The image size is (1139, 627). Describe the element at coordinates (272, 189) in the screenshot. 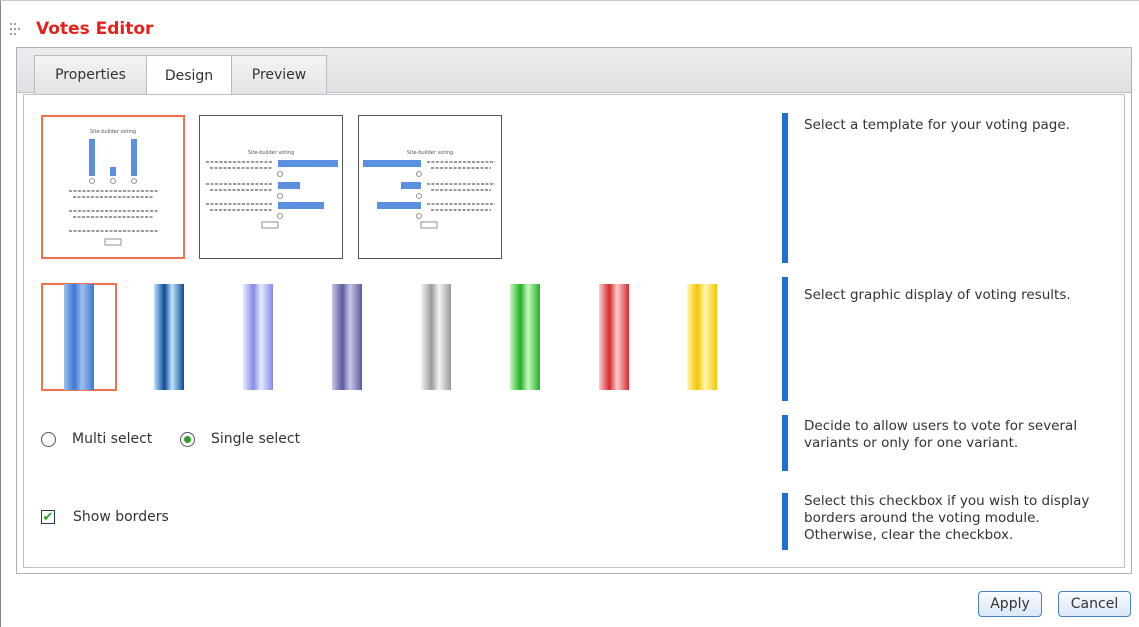

I see `template-preview-right: Site-builder voting` at that location.